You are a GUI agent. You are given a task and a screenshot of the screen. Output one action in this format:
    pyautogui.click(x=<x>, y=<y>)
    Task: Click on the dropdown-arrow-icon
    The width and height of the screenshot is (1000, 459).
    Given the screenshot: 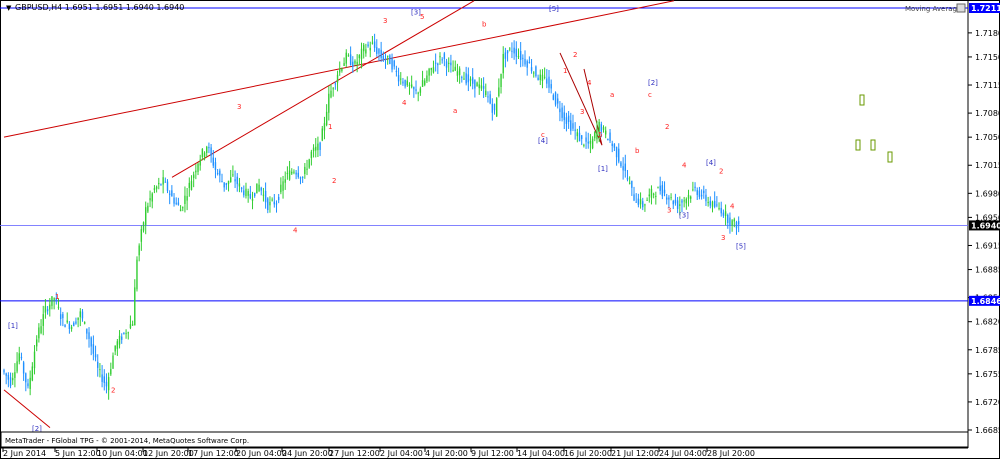 What is the action you would take?
    pyautogui.click(x=961, y=8)
    